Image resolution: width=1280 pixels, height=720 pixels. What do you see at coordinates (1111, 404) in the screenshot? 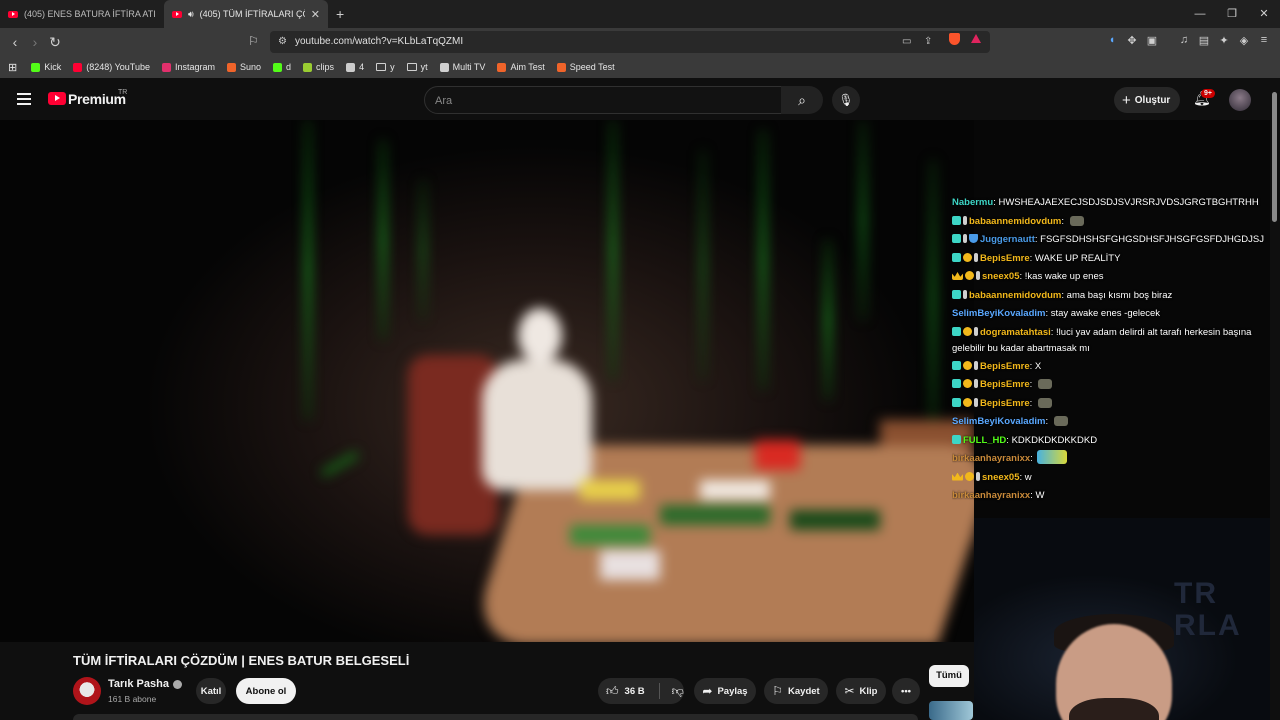
I see `chat-message: BepisEmre:` at bounding box center [1111, 404].